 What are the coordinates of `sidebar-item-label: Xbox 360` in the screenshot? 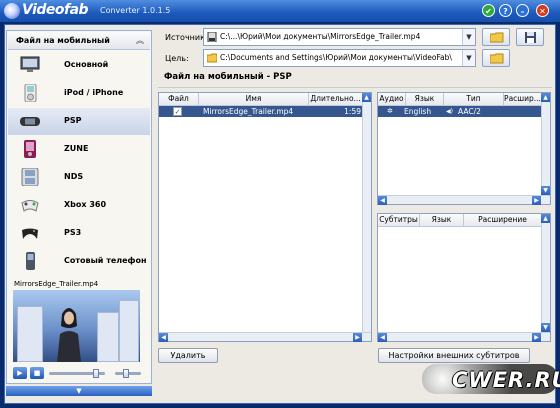 It's located at (85, 204).